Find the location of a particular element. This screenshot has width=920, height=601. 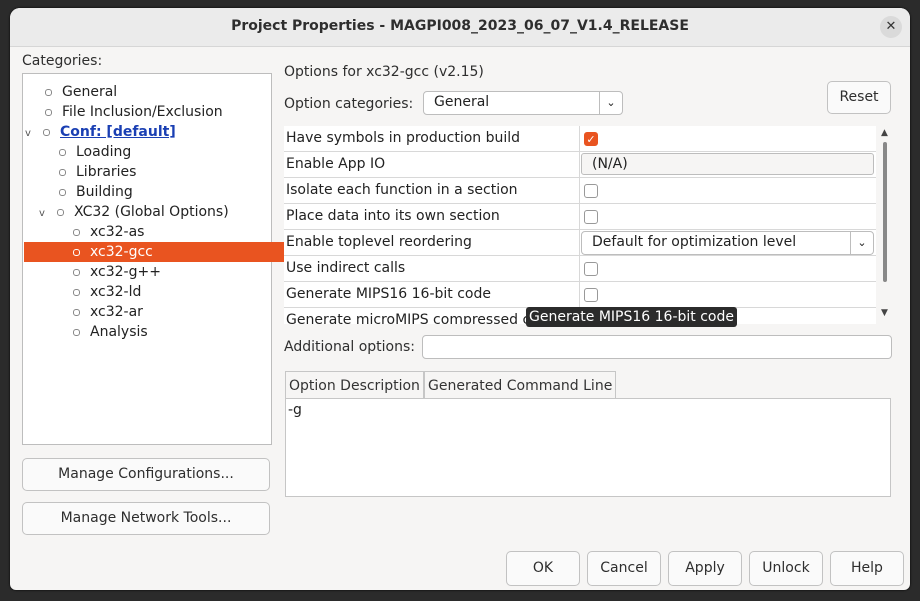

option-row: Use indirect calls is located at coordinates (580, 269).